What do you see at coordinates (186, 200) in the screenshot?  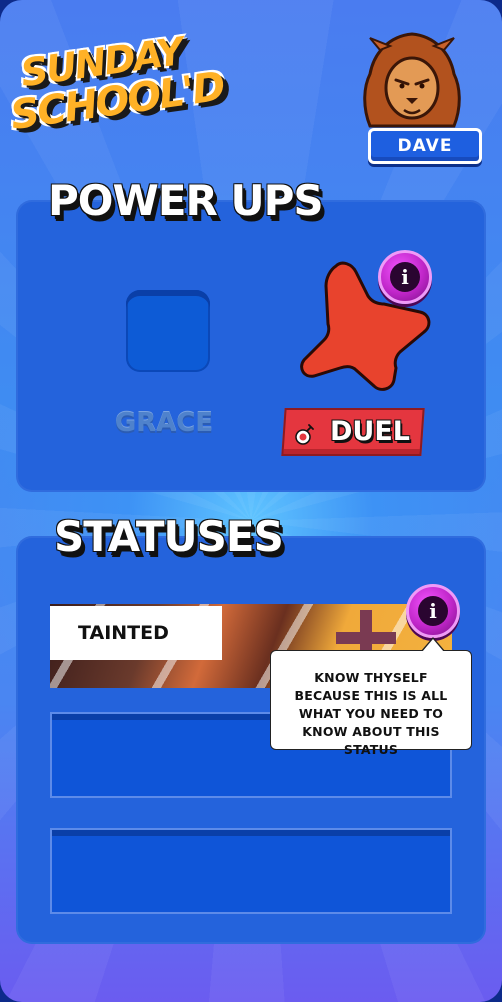 I see `powerups-title: POWER UPS` at bounding box center [186, 200].